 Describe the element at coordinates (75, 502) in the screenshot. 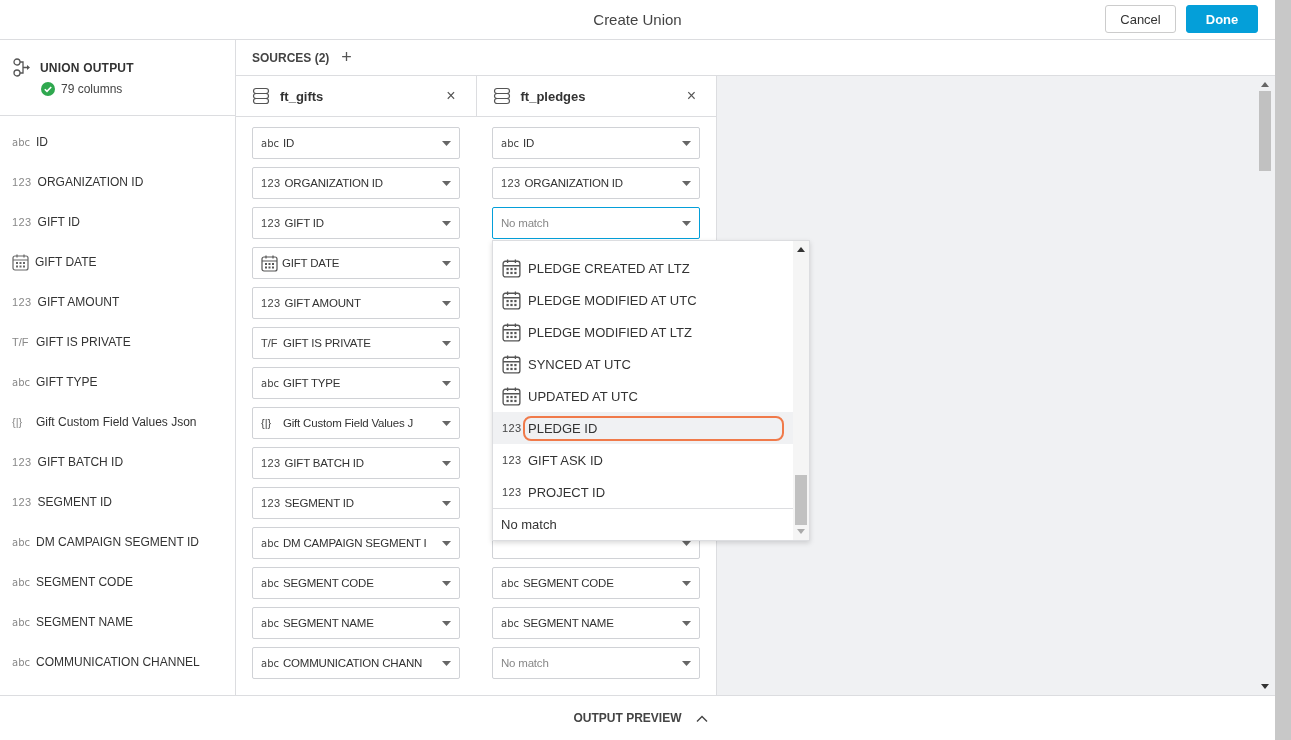

I see `column-name: SEGMENT ID` at that location.